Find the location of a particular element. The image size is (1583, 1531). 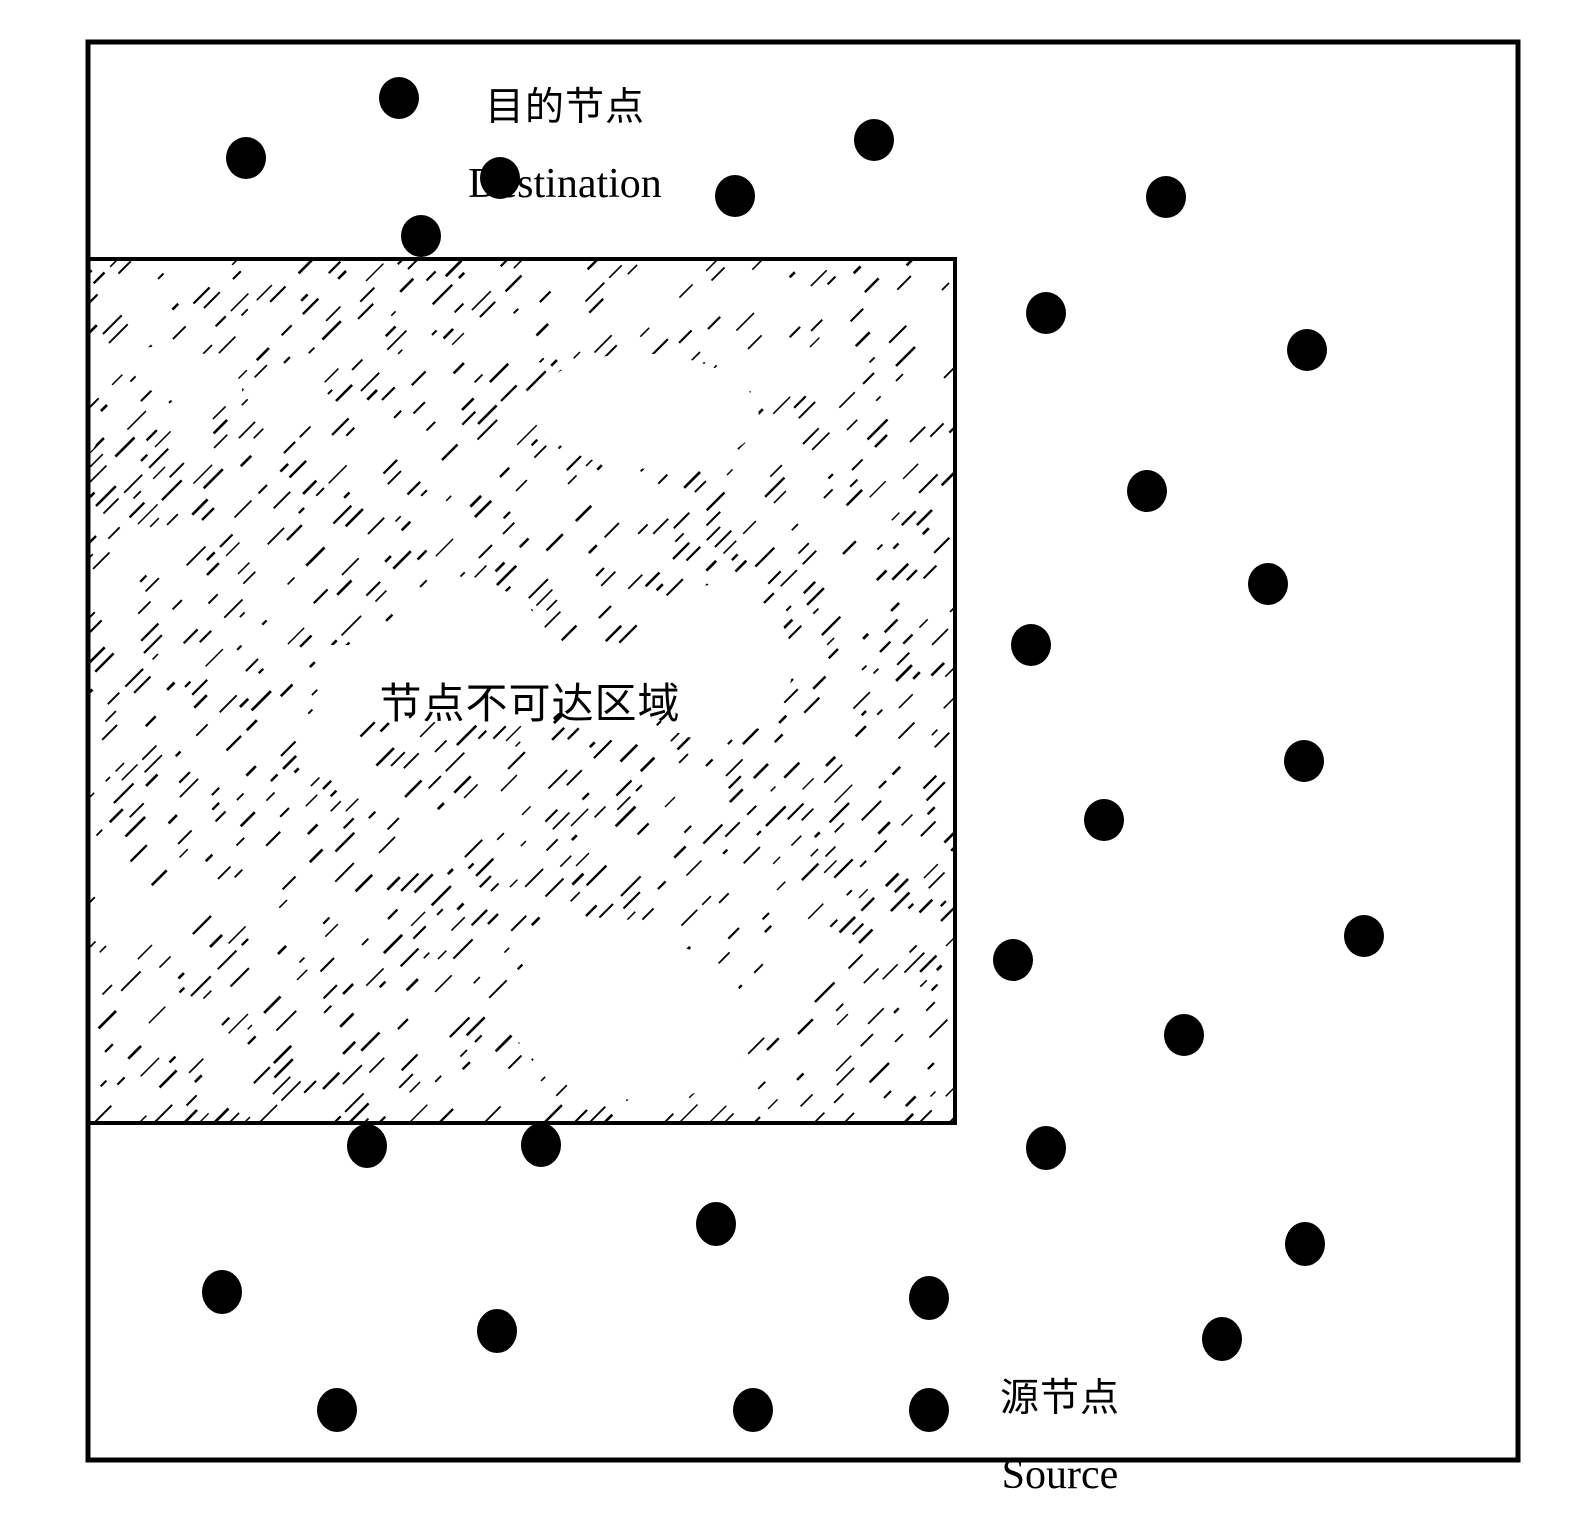

blocked-region-label: 节点不可达区域 is located at coordinates (530, 703).